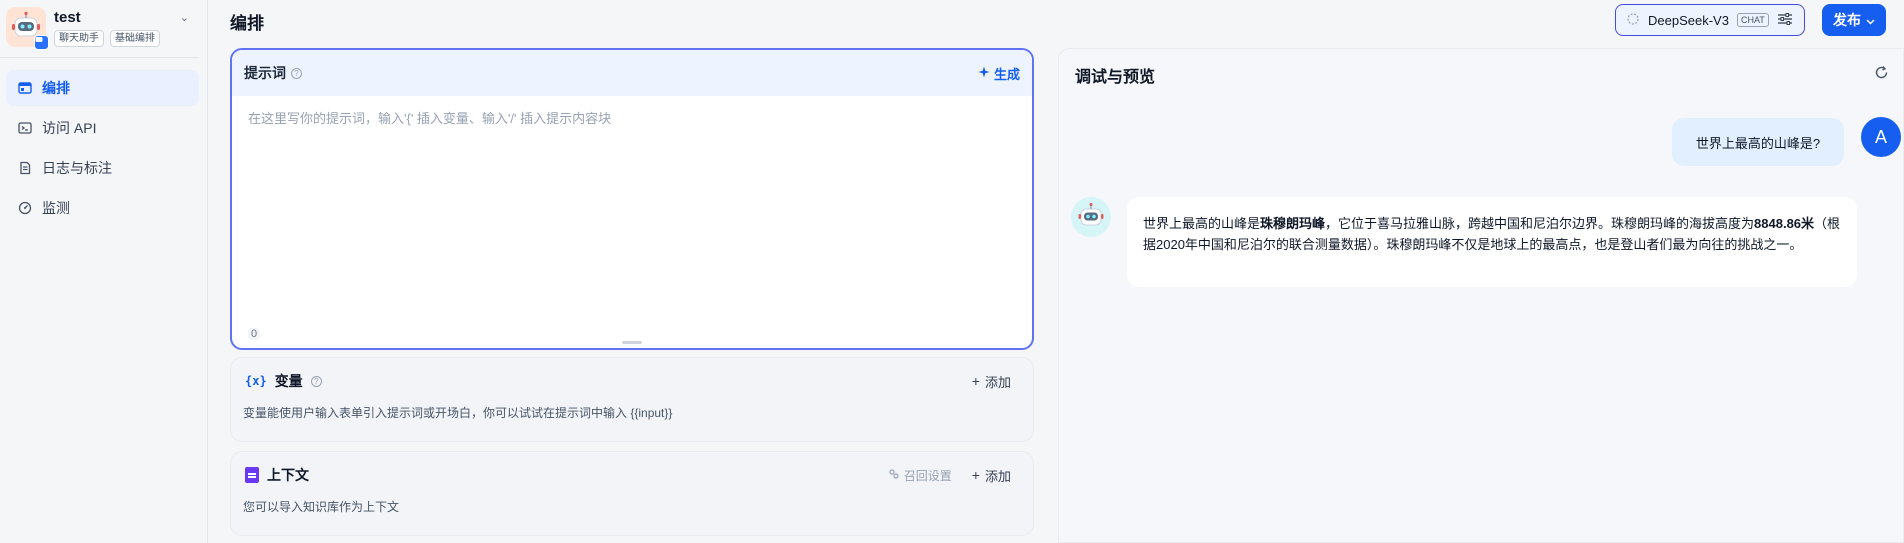 This screenshot has height=543, width=1904. I want to click on sidebar-item-label: 日志与标注, so click(77, 168).